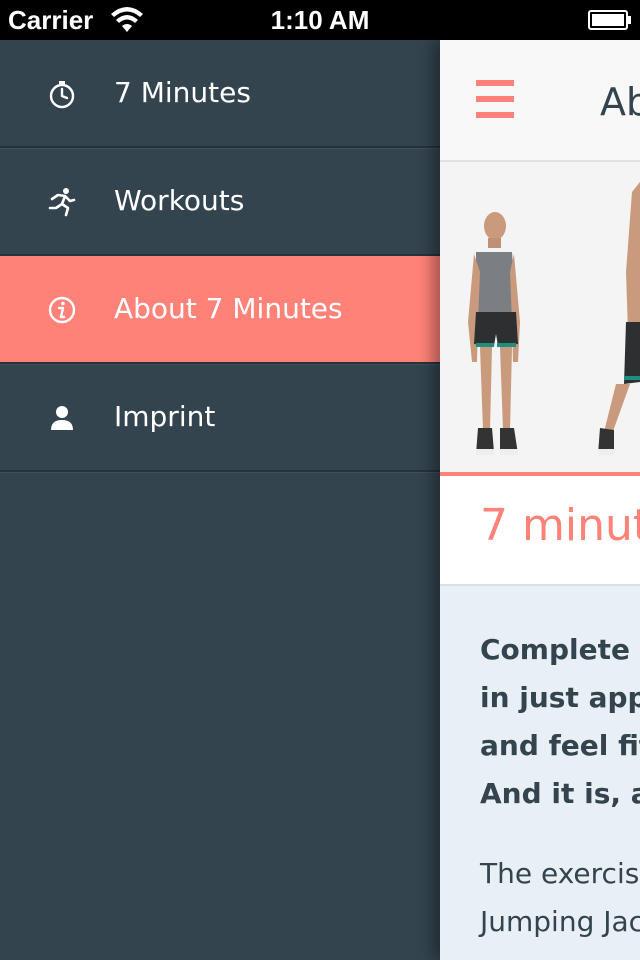 This screenshot has height=960, width=640. Describe the element at coordinates (560, 745) in the screenshot. I see `intro-line: and feel fit` at that location.